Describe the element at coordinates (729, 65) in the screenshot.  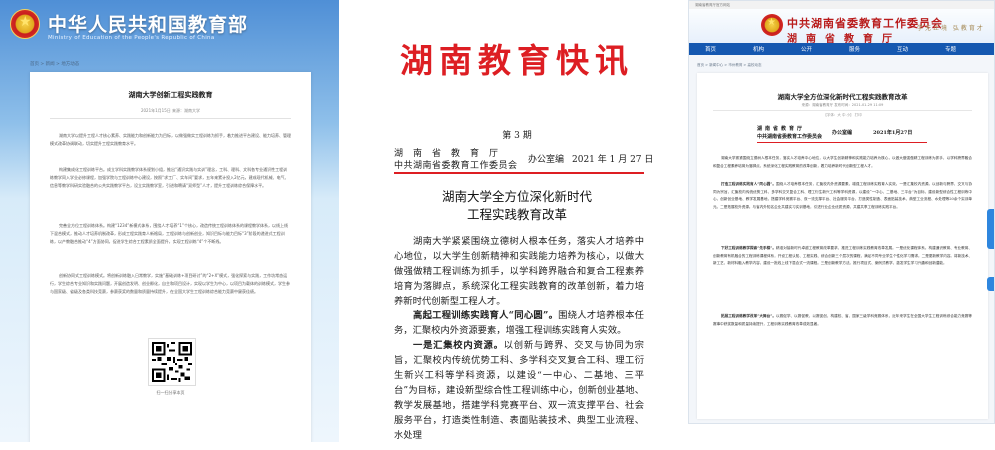
I see `breadcrumb: 首页 > 新闻中心 > 市州教育 > 高校动态` at that location.